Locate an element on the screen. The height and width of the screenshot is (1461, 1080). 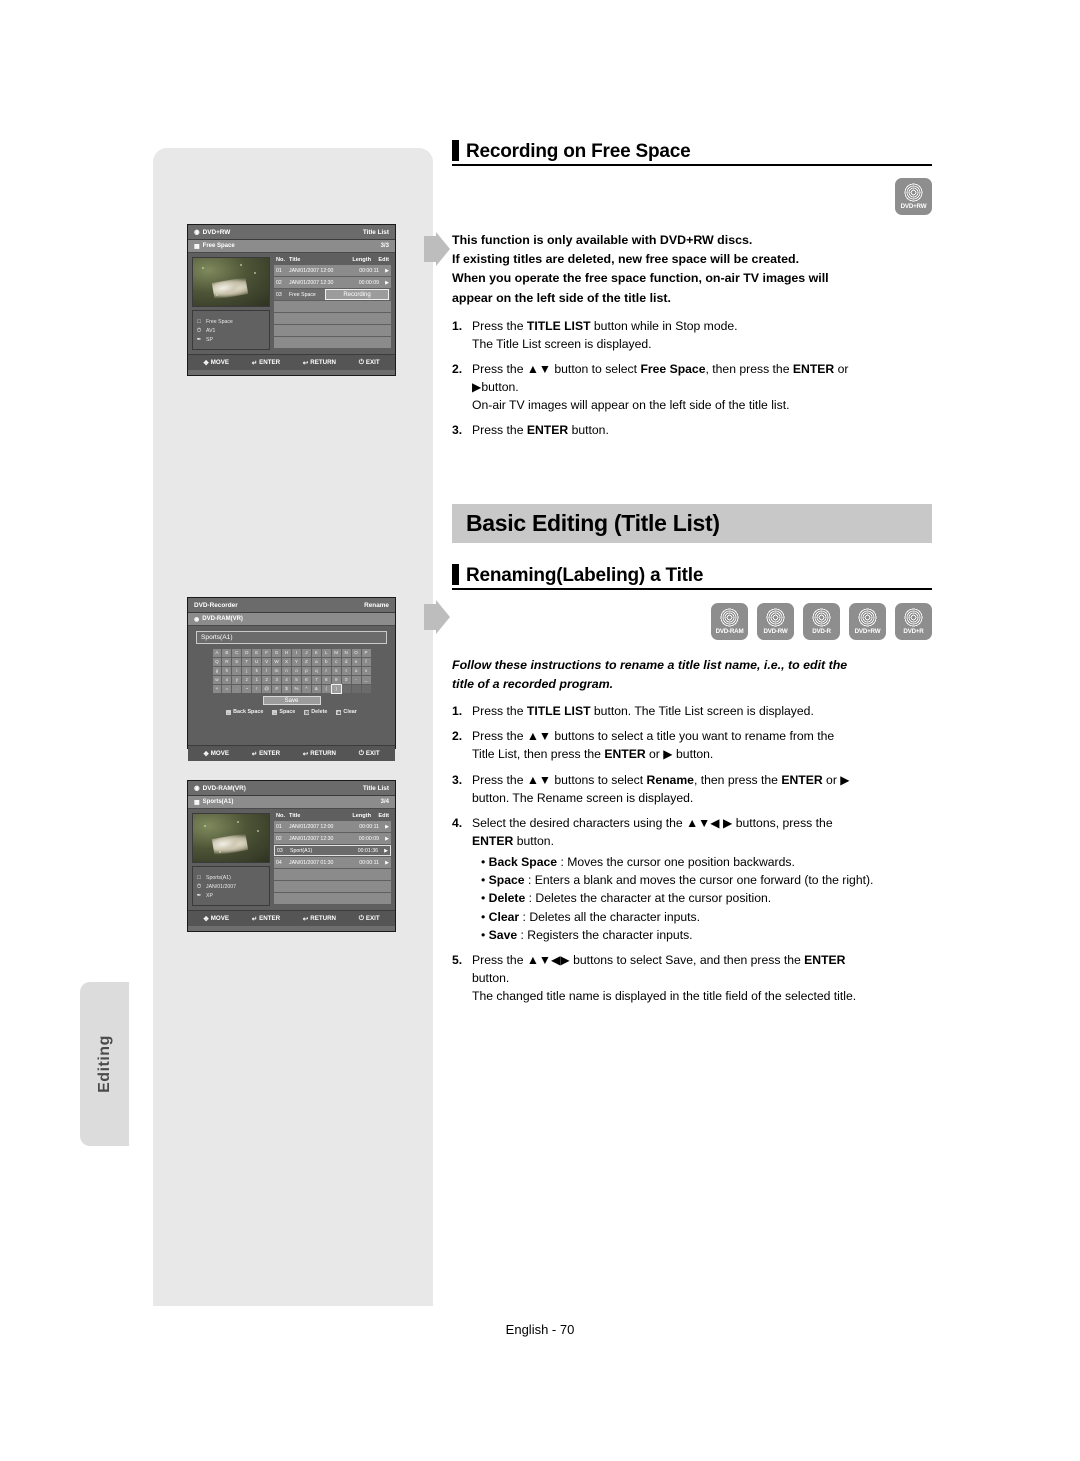
keyboard-key: = is located at coordinates (227, 689).